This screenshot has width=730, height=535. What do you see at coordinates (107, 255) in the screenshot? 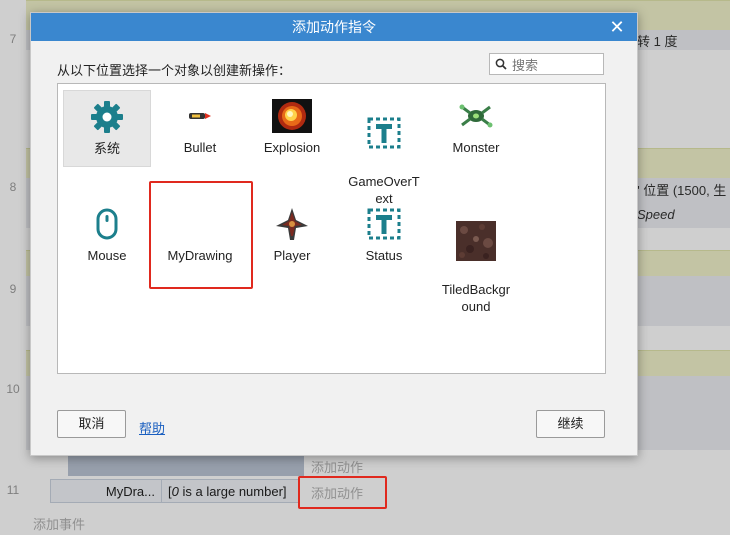
I see `object-label: Mouse` at bounding box center [107, 255].